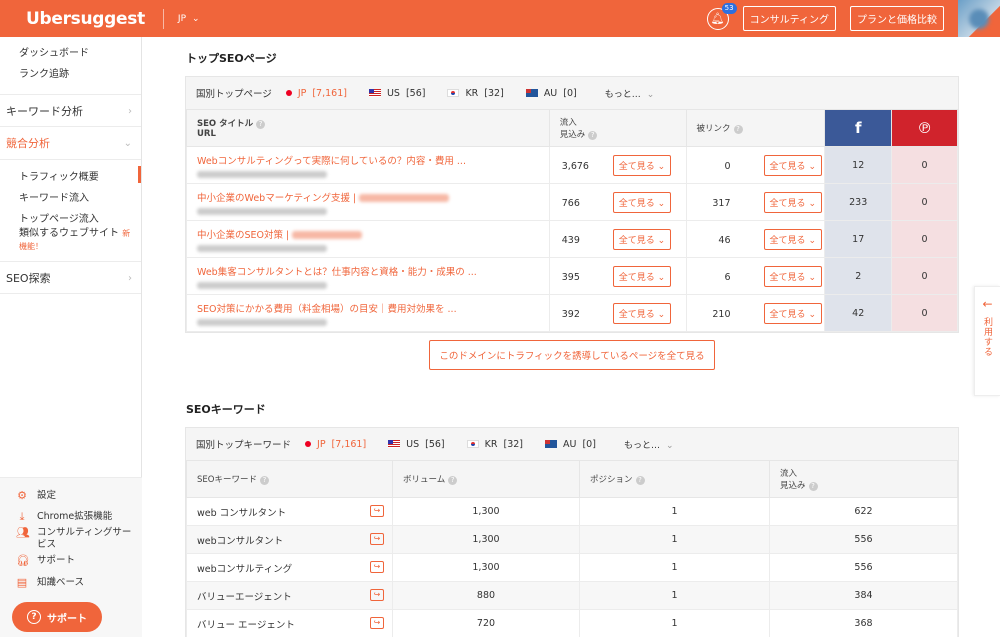 The image size is (1000, 637). I want to click on sidebar-item-traffic-overview: トラフィック概要, so click(70, 177).